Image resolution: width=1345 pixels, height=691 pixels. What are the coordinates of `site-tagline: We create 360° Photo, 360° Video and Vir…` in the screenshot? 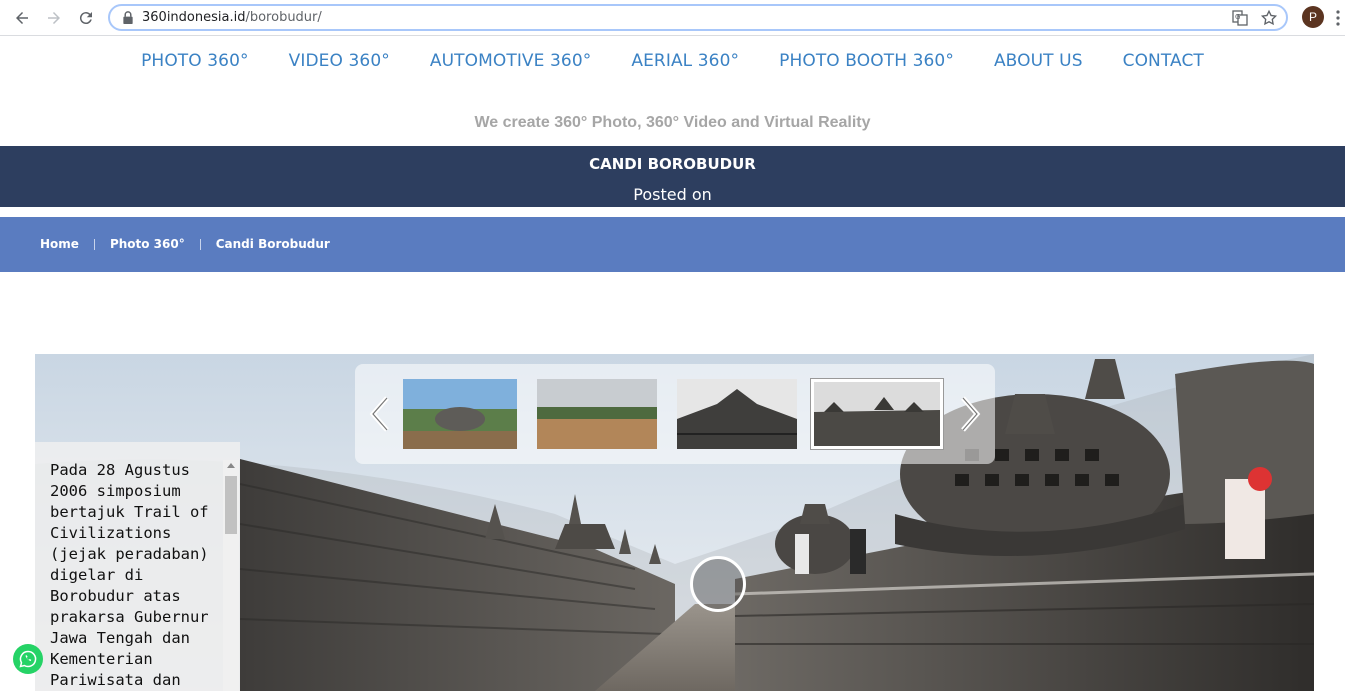 It's located at (672, 122).